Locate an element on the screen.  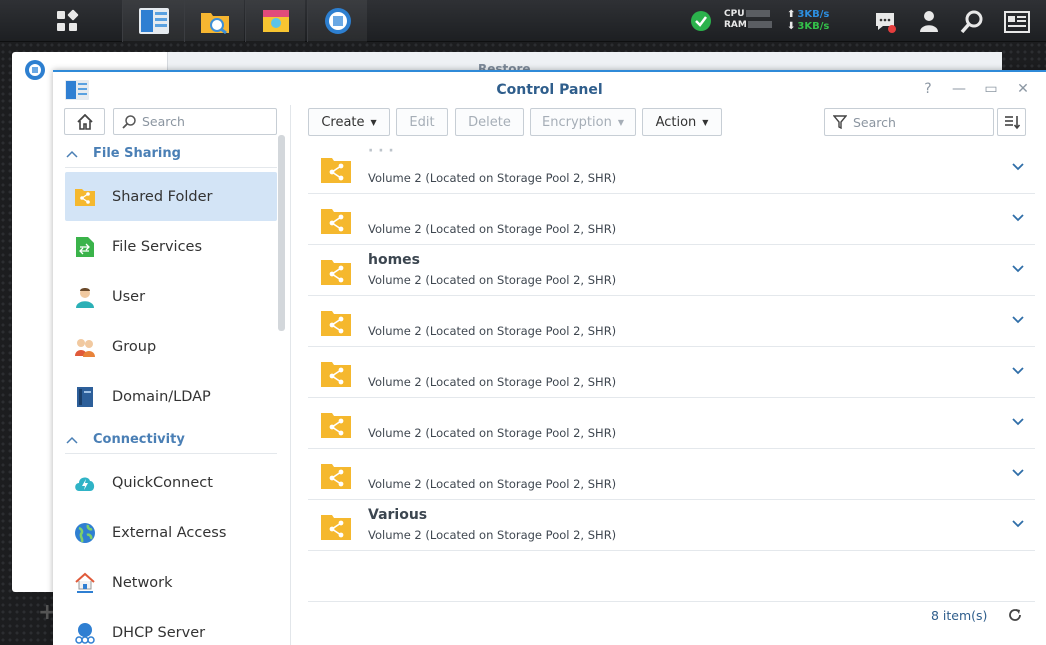
folder-name: Various is located at coordinates (398, 515).